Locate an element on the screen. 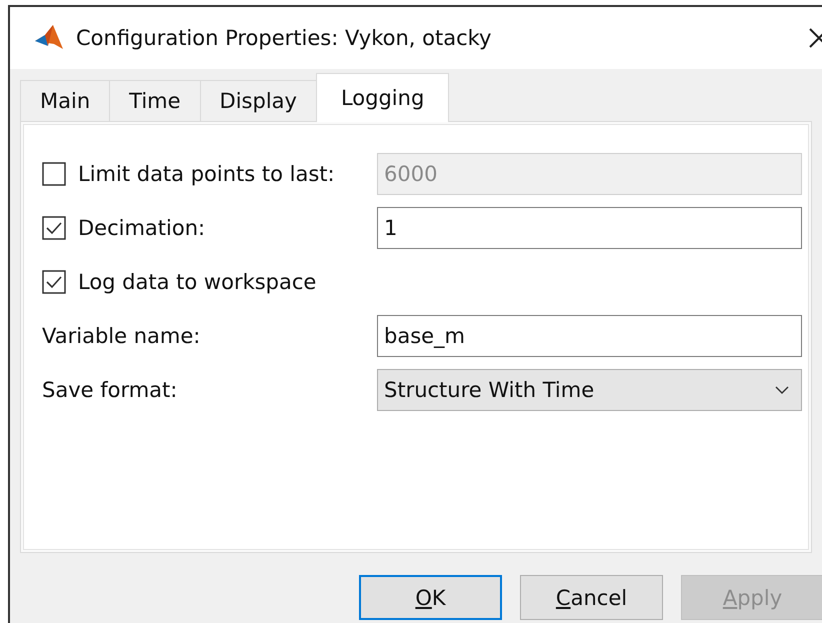 This screenshot has width=822, height=623. field-label: Variable name: is located at coordinates (121, 336).